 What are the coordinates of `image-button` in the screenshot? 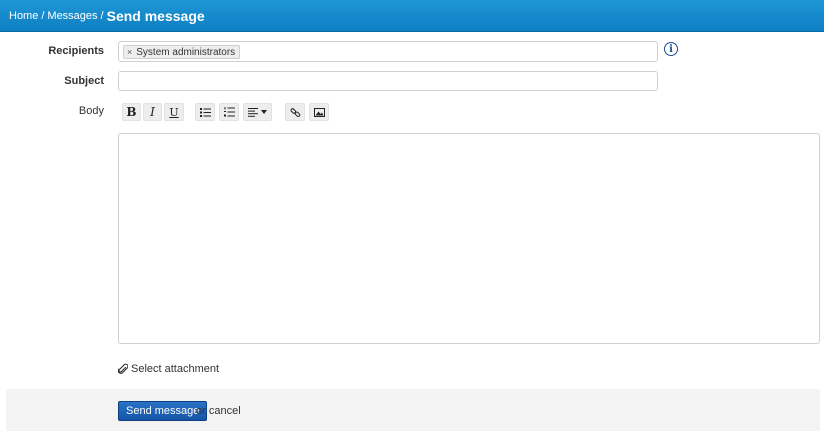 It's located at (319, 112).